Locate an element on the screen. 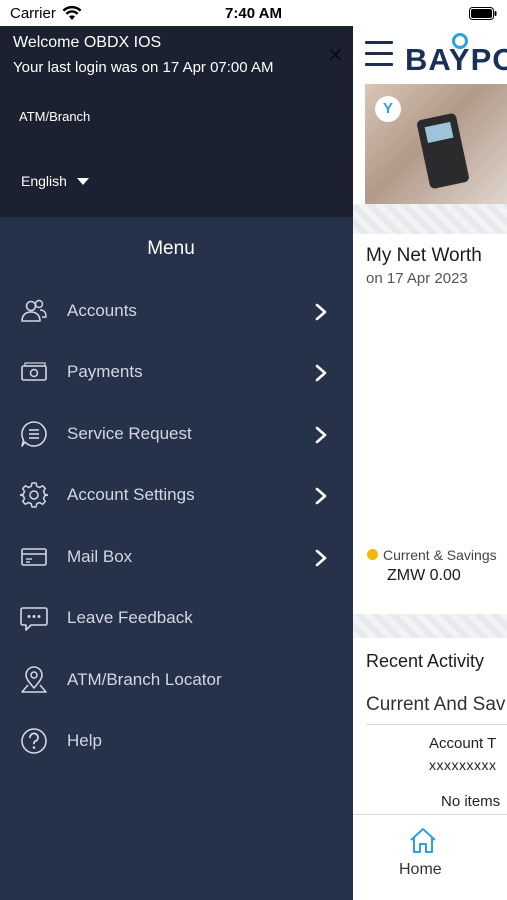 The width and height of the screenshot is (507, 900). last-login-text: Your last login was on 17 Apr 07:00 AM is located at coordinates (143, 67).